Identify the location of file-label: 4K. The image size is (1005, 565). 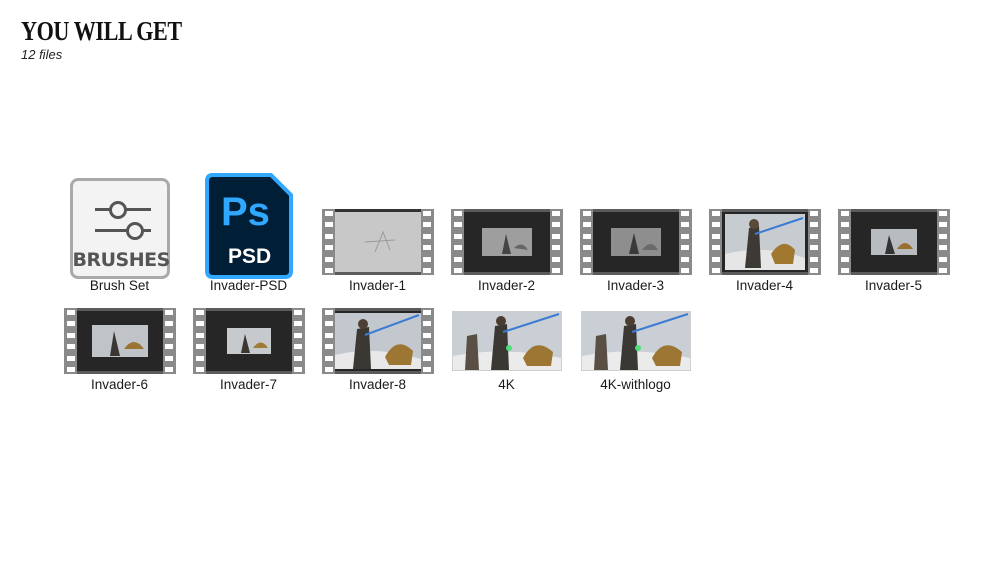
(506, 384).